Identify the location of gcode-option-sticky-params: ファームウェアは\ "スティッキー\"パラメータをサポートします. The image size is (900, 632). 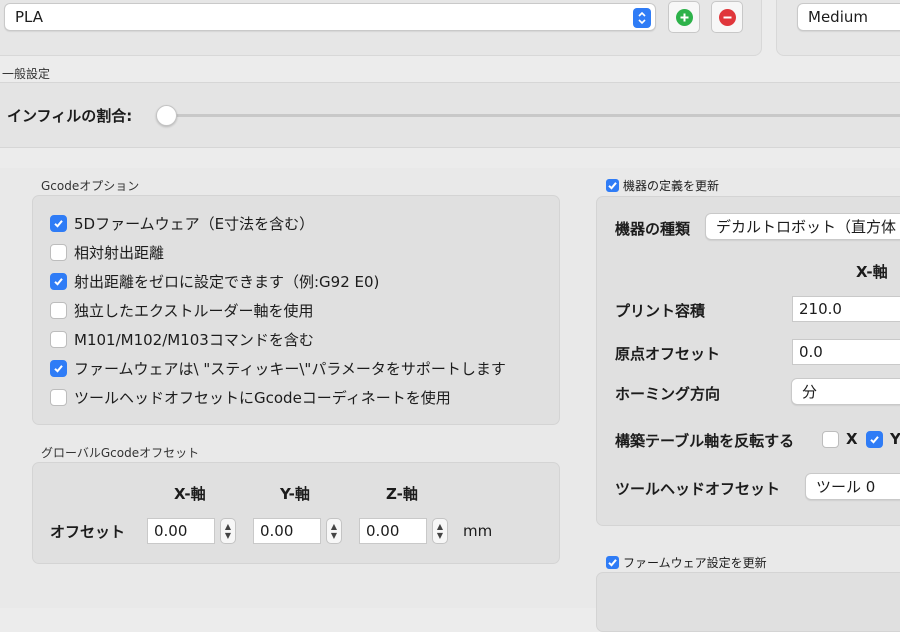
(302, 368).